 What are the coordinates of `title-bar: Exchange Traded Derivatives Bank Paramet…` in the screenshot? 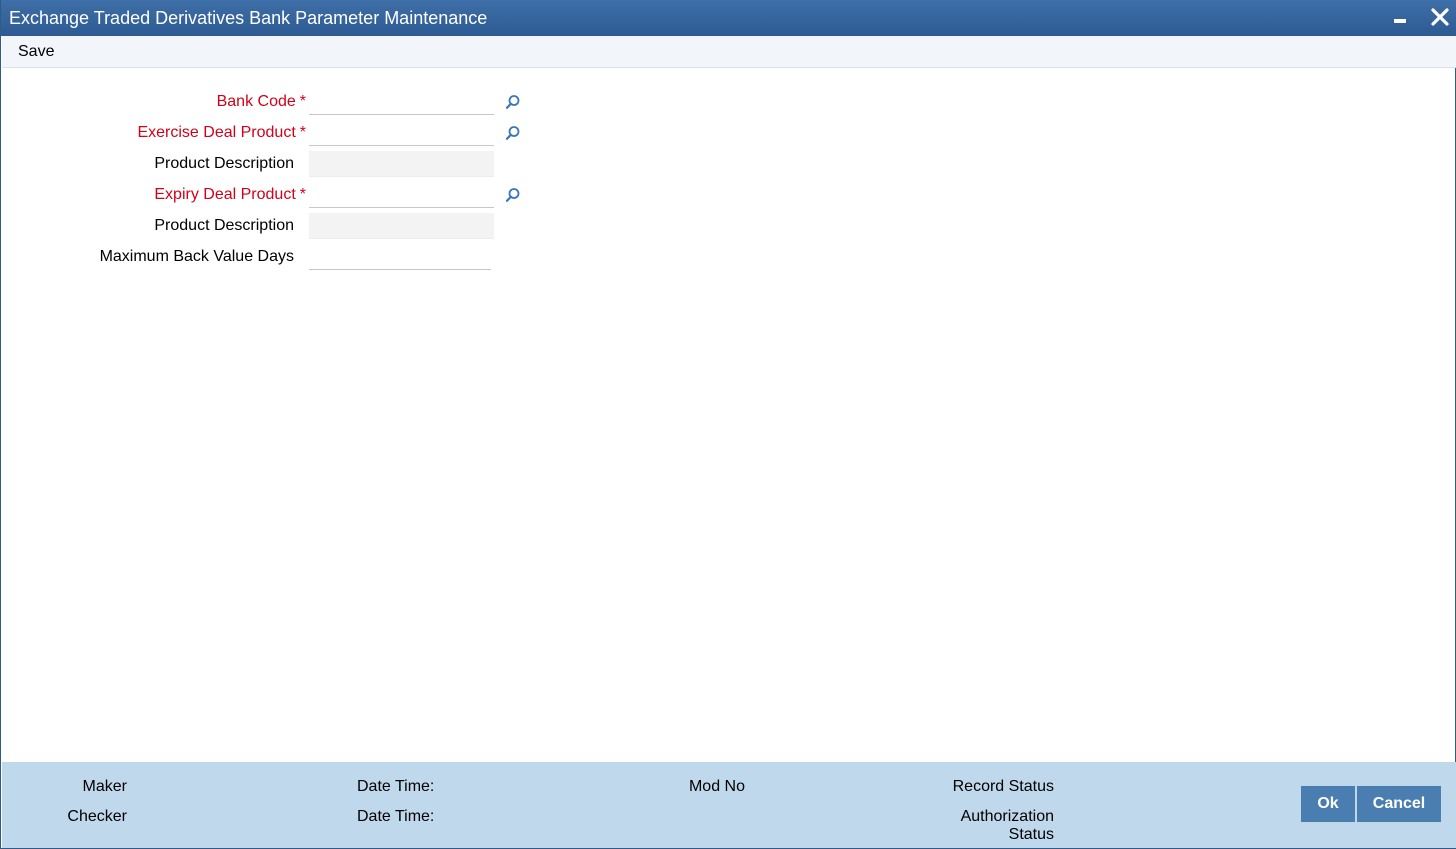 It's located at (728, 18).